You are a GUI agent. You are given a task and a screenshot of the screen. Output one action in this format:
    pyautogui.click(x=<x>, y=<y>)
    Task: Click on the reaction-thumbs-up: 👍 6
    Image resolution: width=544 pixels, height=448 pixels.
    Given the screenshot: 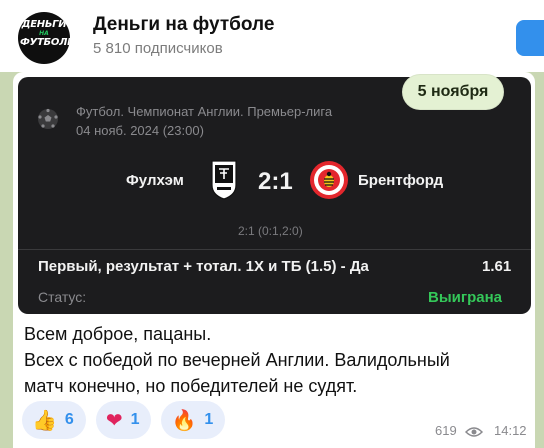 What is the action you would take?
    pyautogui.click(x=54, y=420)
    